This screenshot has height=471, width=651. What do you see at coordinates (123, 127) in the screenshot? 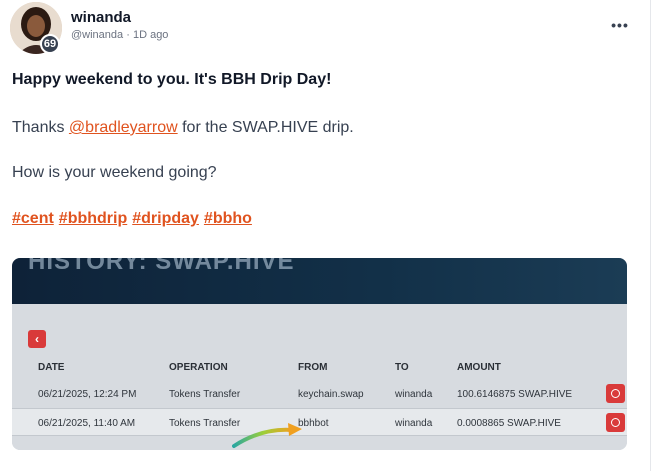
I see `mention-link: @bradleyarrow` at bounding box center [123, 127].